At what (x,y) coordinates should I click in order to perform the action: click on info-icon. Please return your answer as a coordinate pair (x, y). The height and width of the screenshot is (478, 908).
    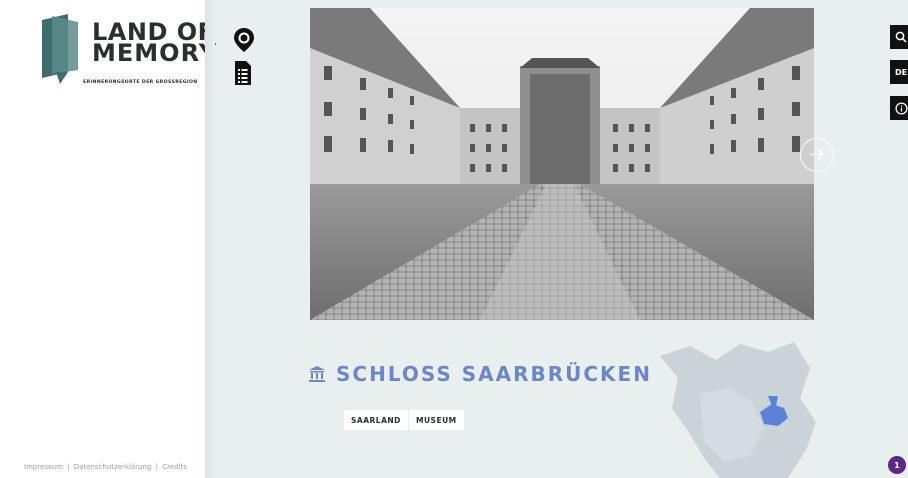
    Looking at the image, I should click on (901, 108).